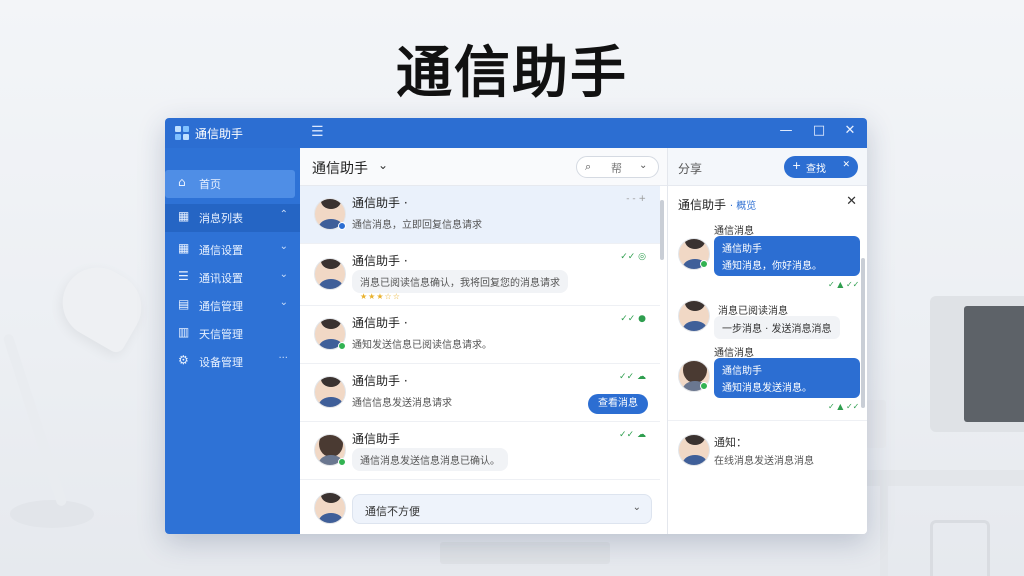 This screenshot has height=576, width=1024. Describe the element at coordinates (102, 305) in the screenshot. I see `background-lamp-head` at that location.